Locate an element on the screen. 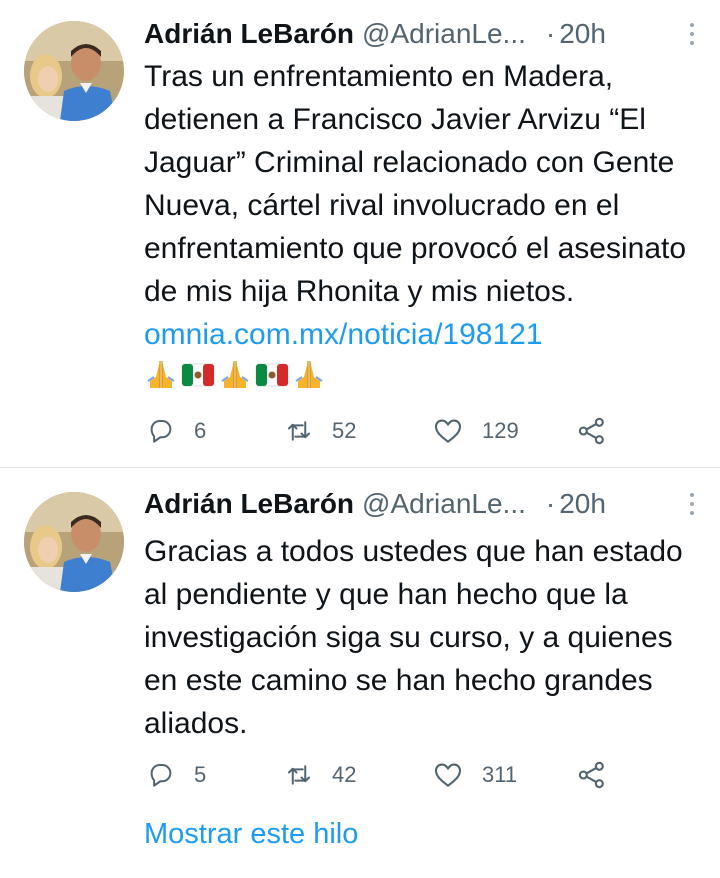  like-count: 311 is located at coordinates (500, 774).